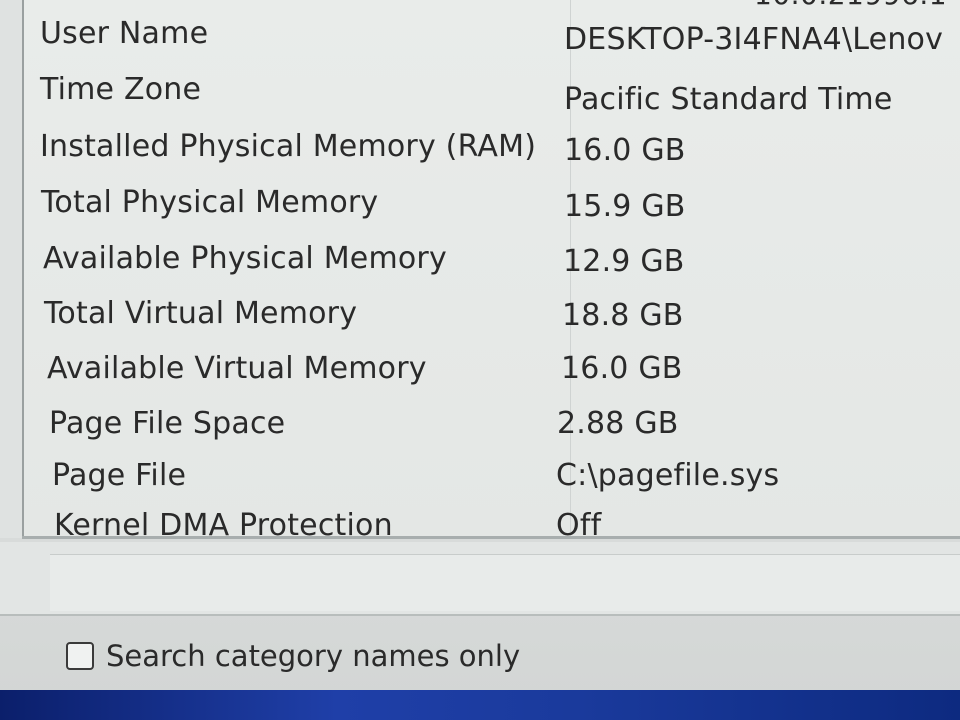  I want to click on item-value: 15.9 GB, so click(625, 206).